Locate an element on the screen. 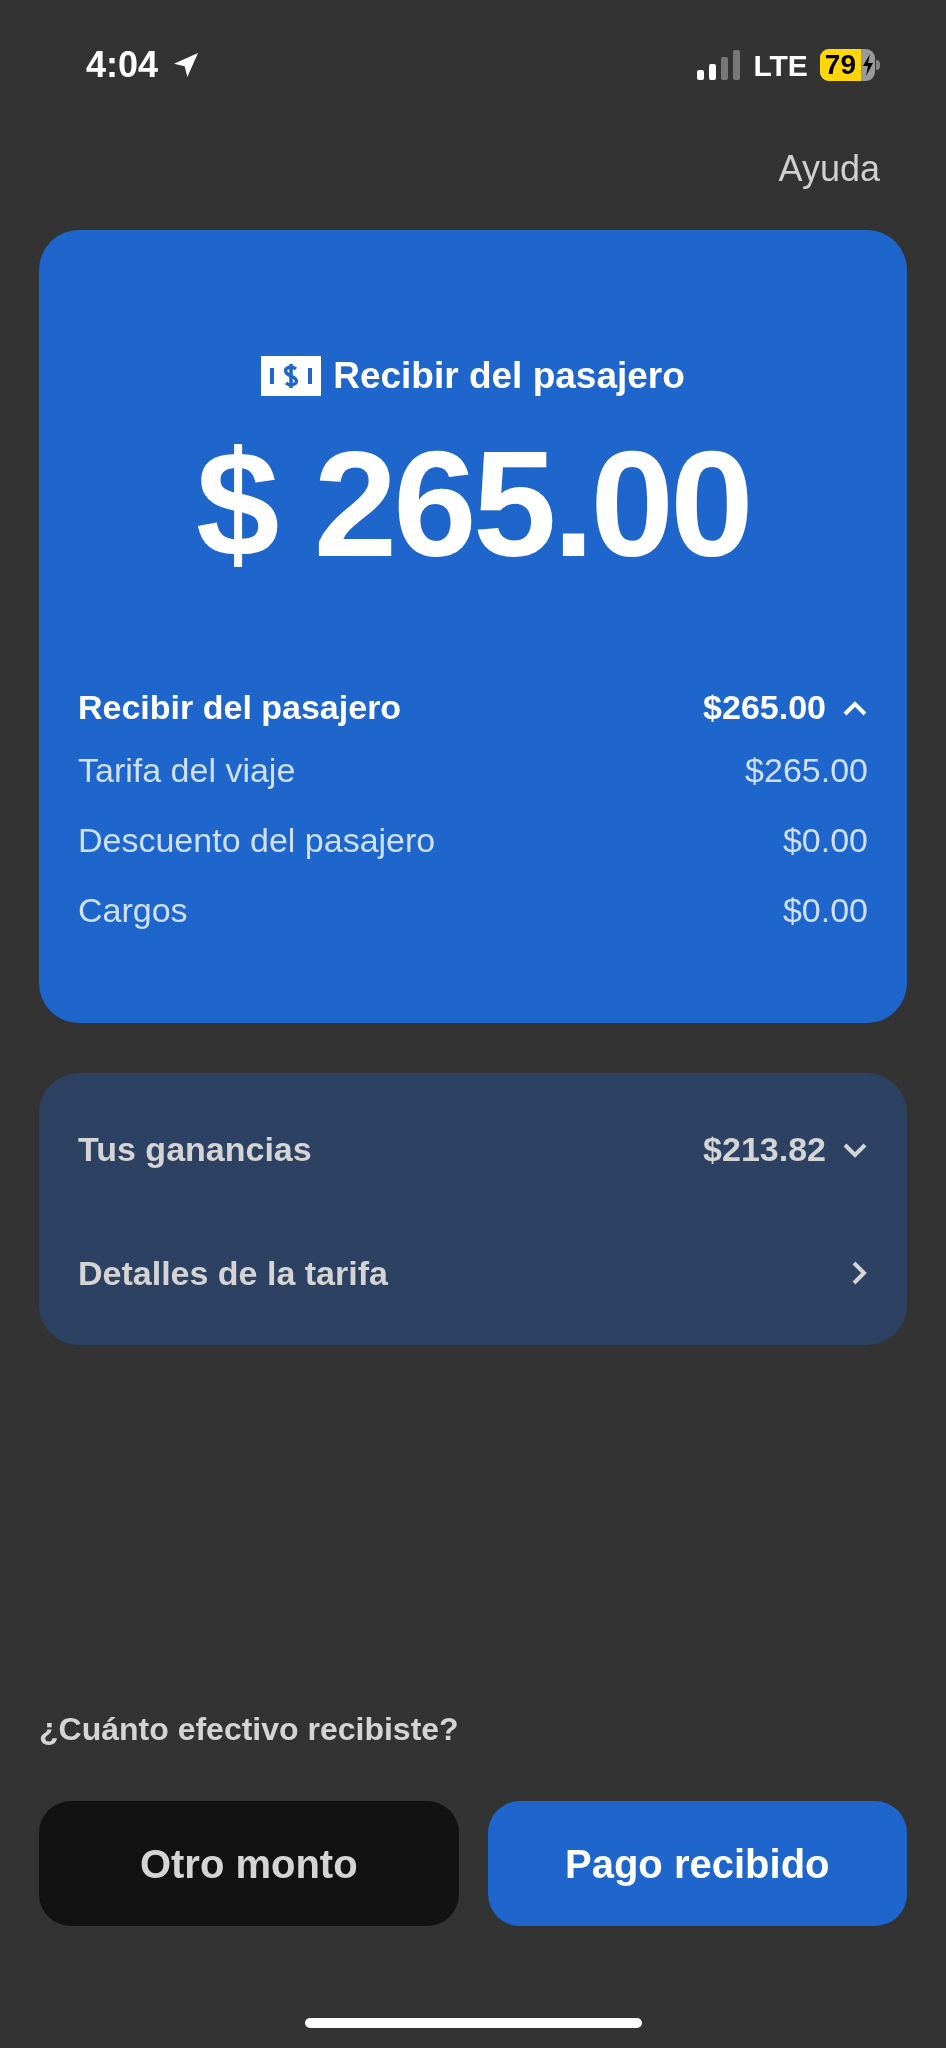  cash-question: ¿Cuánto efectivo recibiste? is located at coordinates (249, 1729).